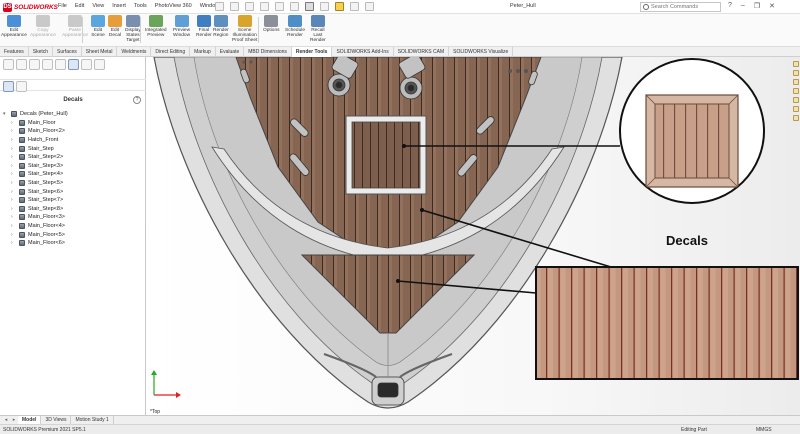 The image size is (800, 434). What do you see at coordinates (73, 243) in the screenshot?
I see `decal-tree-item: › Main_Floor<6>` at bounding box center [73, 243].